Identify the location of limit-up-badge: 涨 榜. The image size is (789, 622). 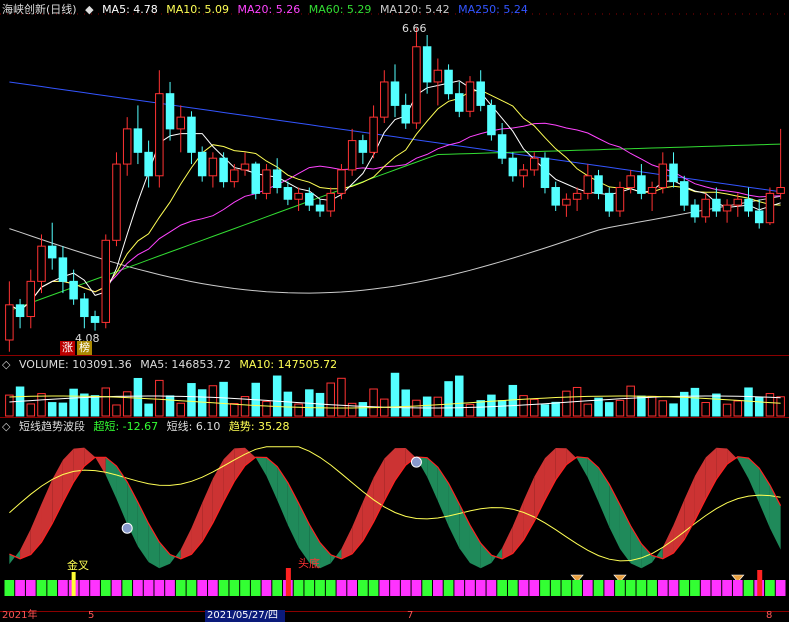
(76, 348).